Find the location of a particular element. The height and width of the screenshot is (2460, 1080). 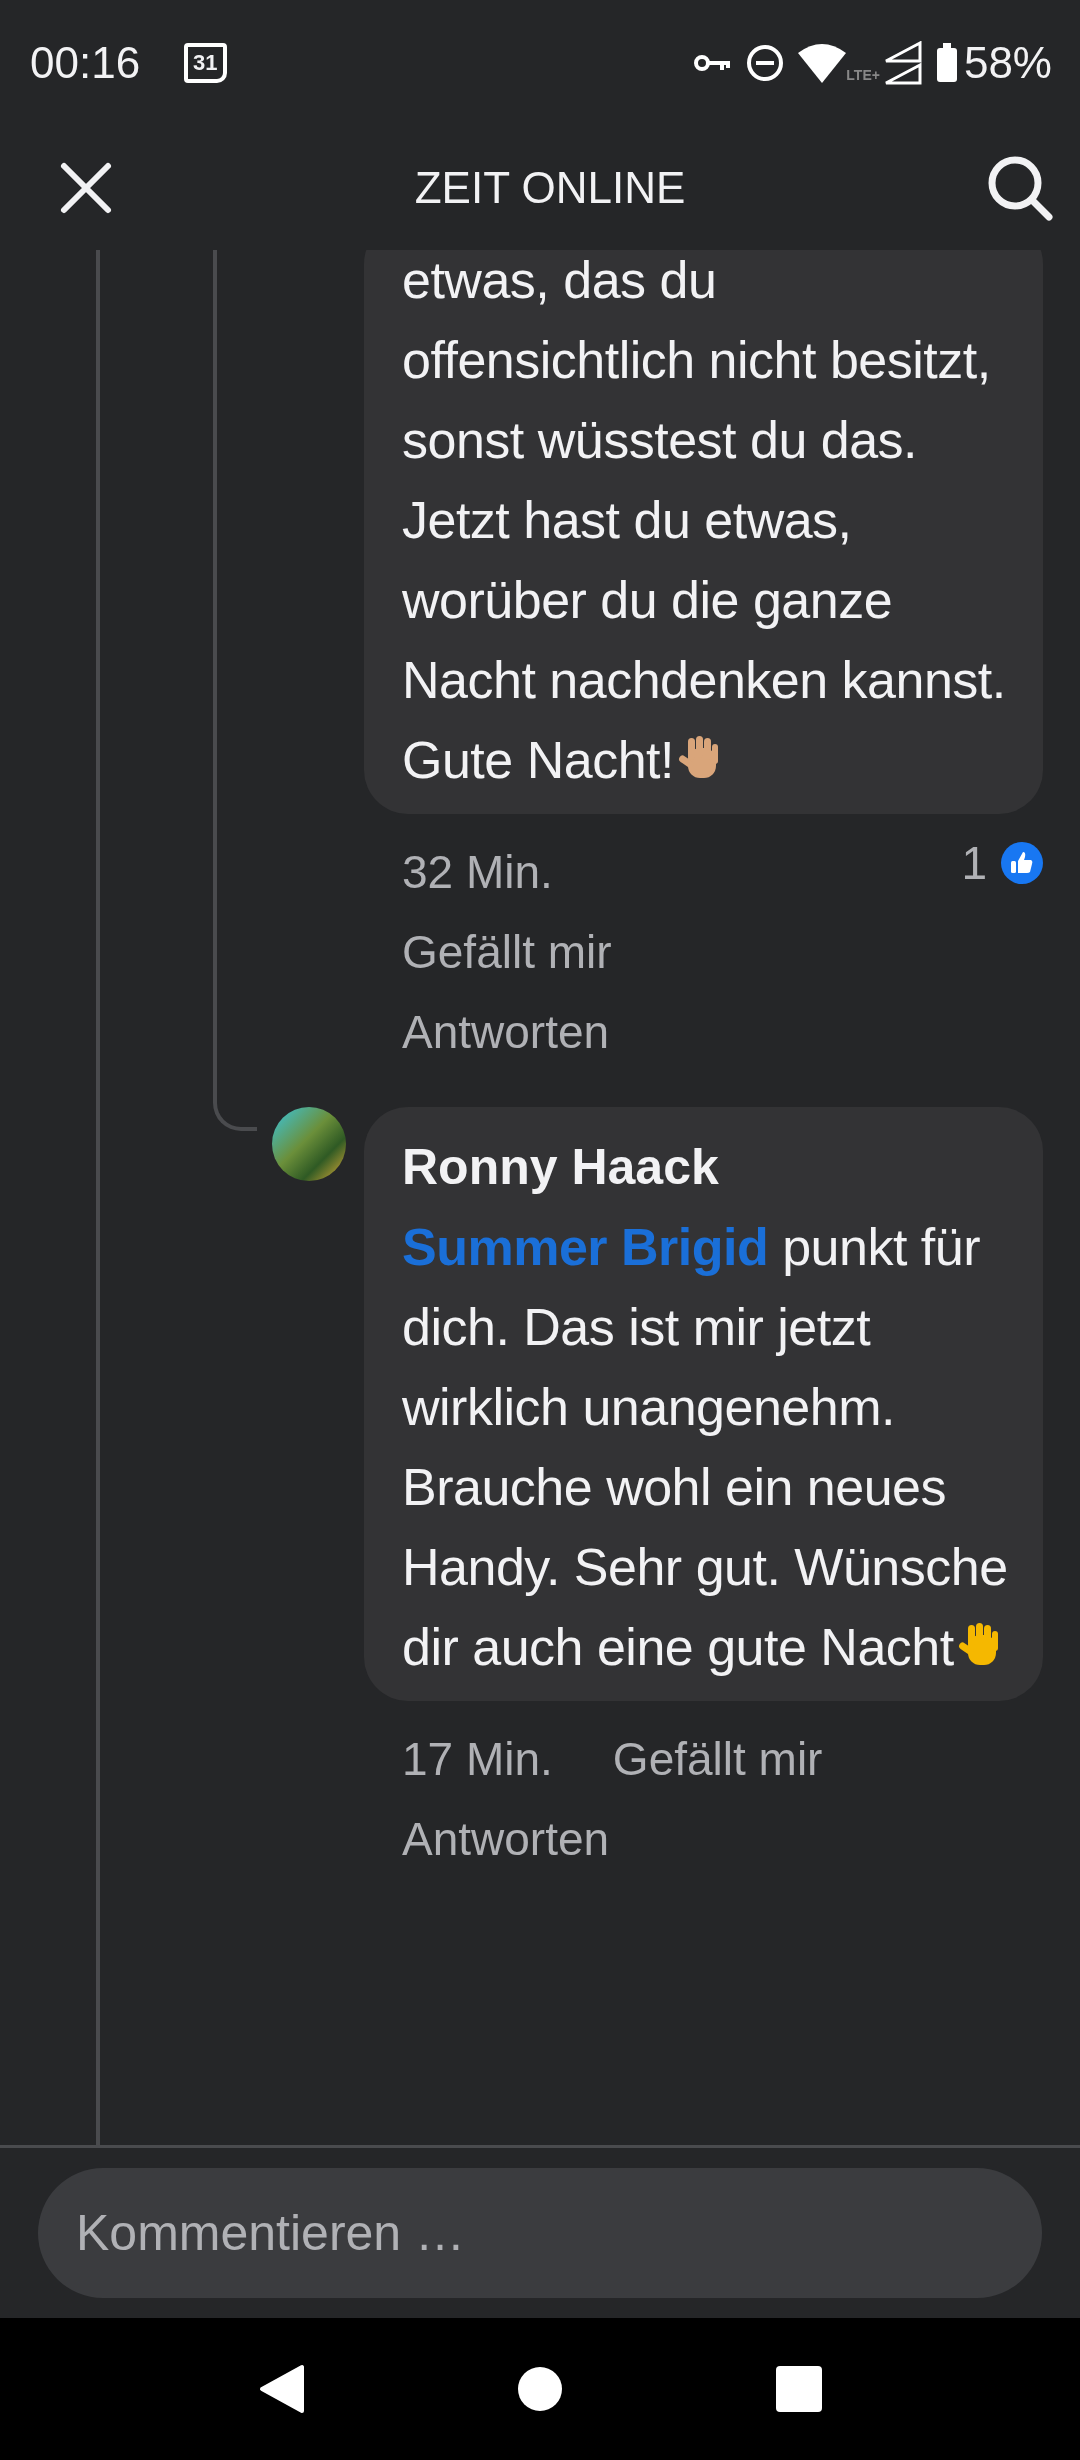

status-time: 00:16 is located at coordinates (85, 62).